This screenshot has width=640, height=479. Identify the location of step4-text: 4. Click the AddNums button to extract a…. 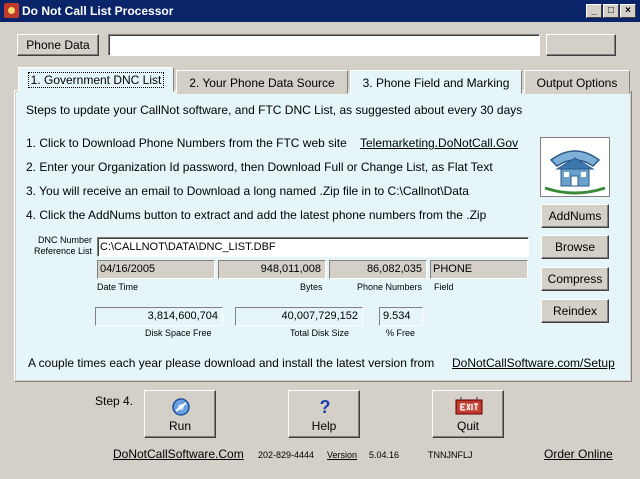
(256, 215).